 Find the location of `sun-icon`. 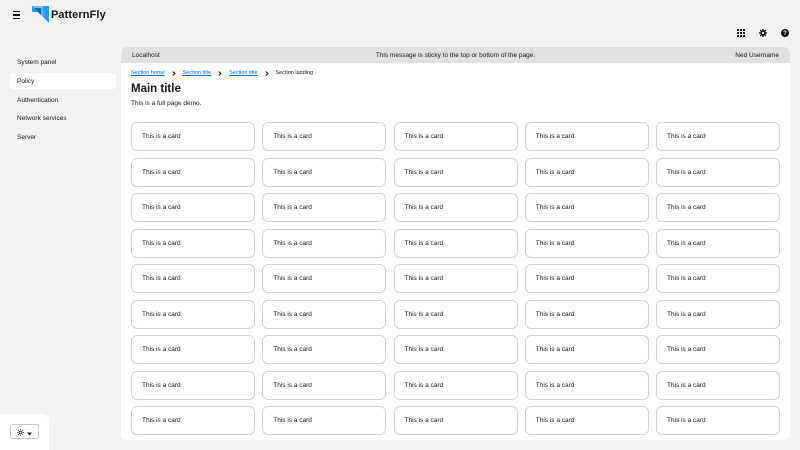

sun-icon is located at coordinates (20, 432).